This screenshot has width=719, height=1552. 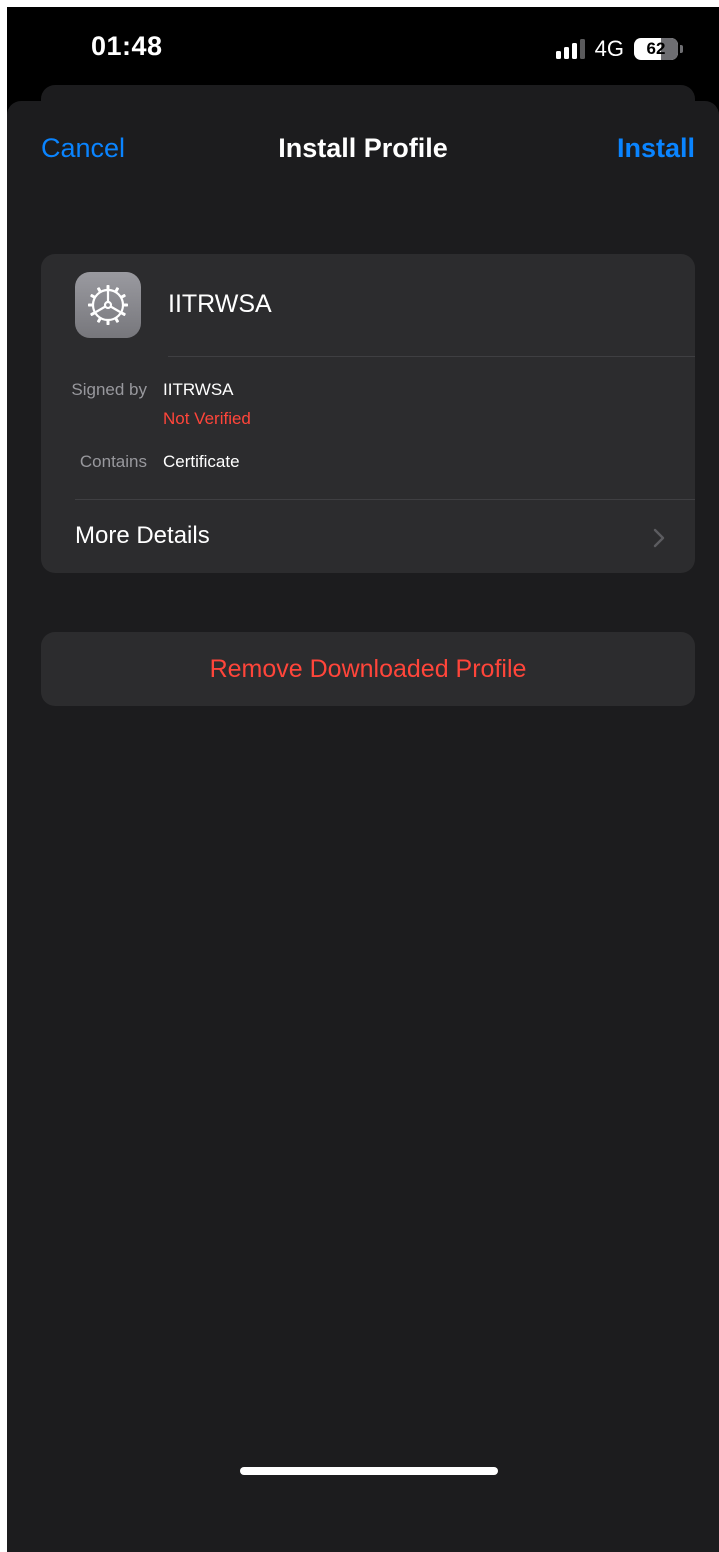 I want to click on battery-percent: 62, so click(x=656, y=48).